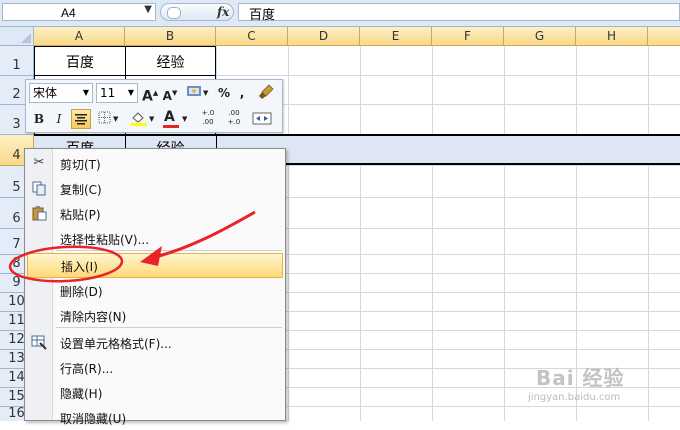 The height and width of the screenshot is (430, 680). I want to click on format-cells-icon, so click(39, 342).